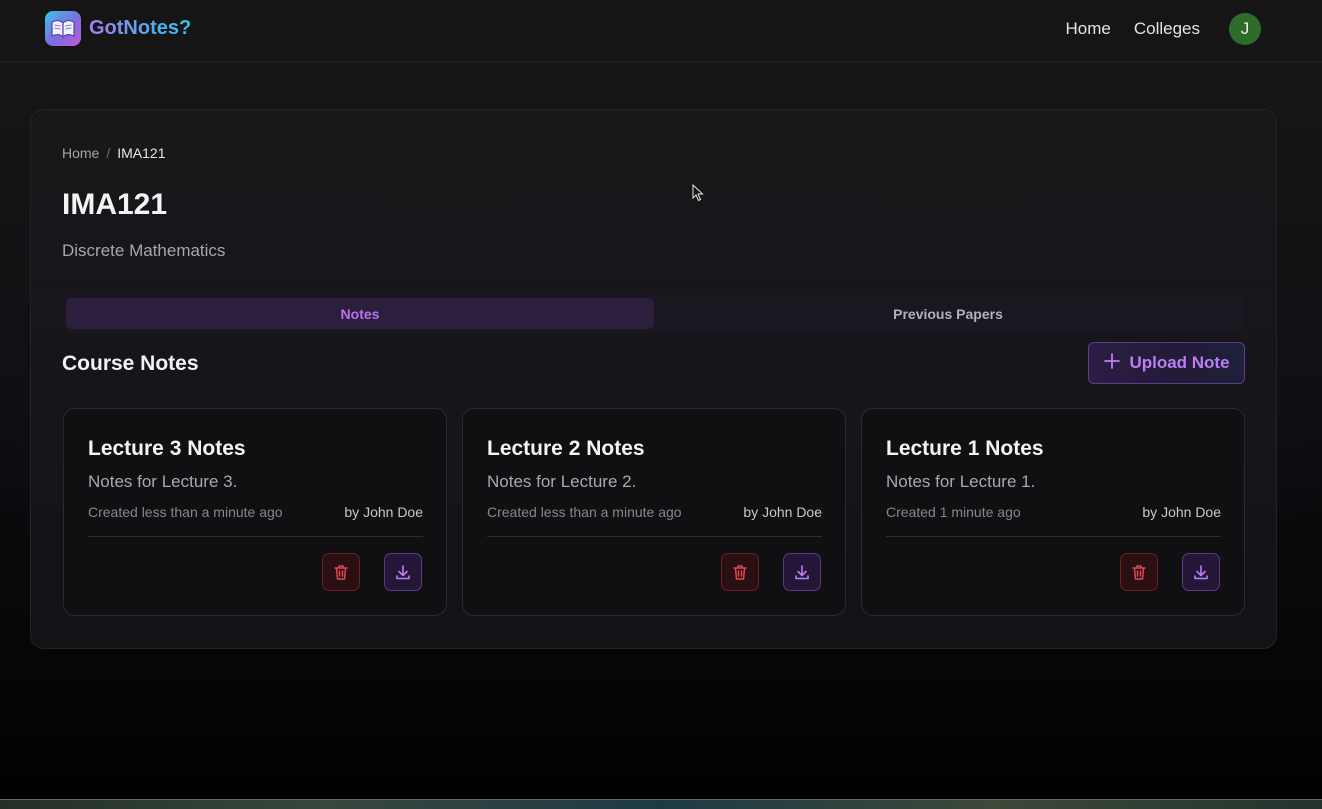 This screenshot has width=1322, height=809. Describe the element at coordinates (63, 28) in the screenshot. I see `open-book-icon` at that location.